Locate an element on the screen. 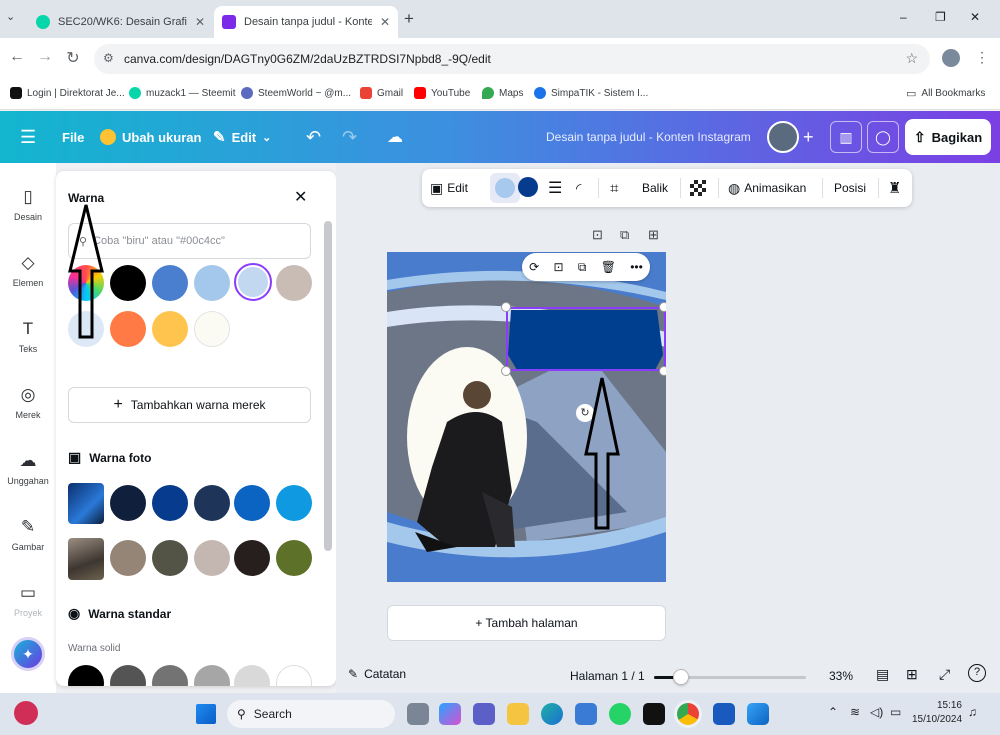  lock-page-icon: ⊡ is located at coordinates (597, 235).